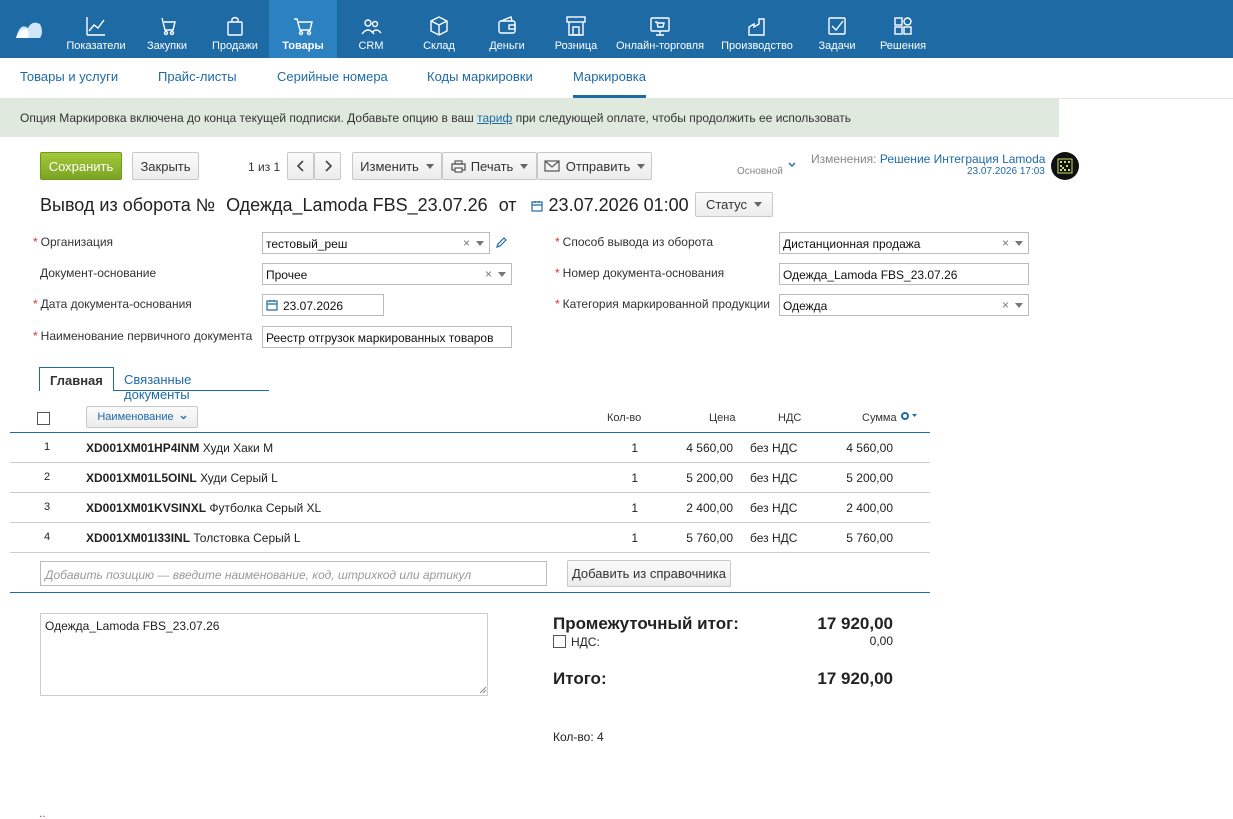  Describe the element at coordinates (238, 448) in the screenshot. I see `row-name: Худи Хаки M` at that location.